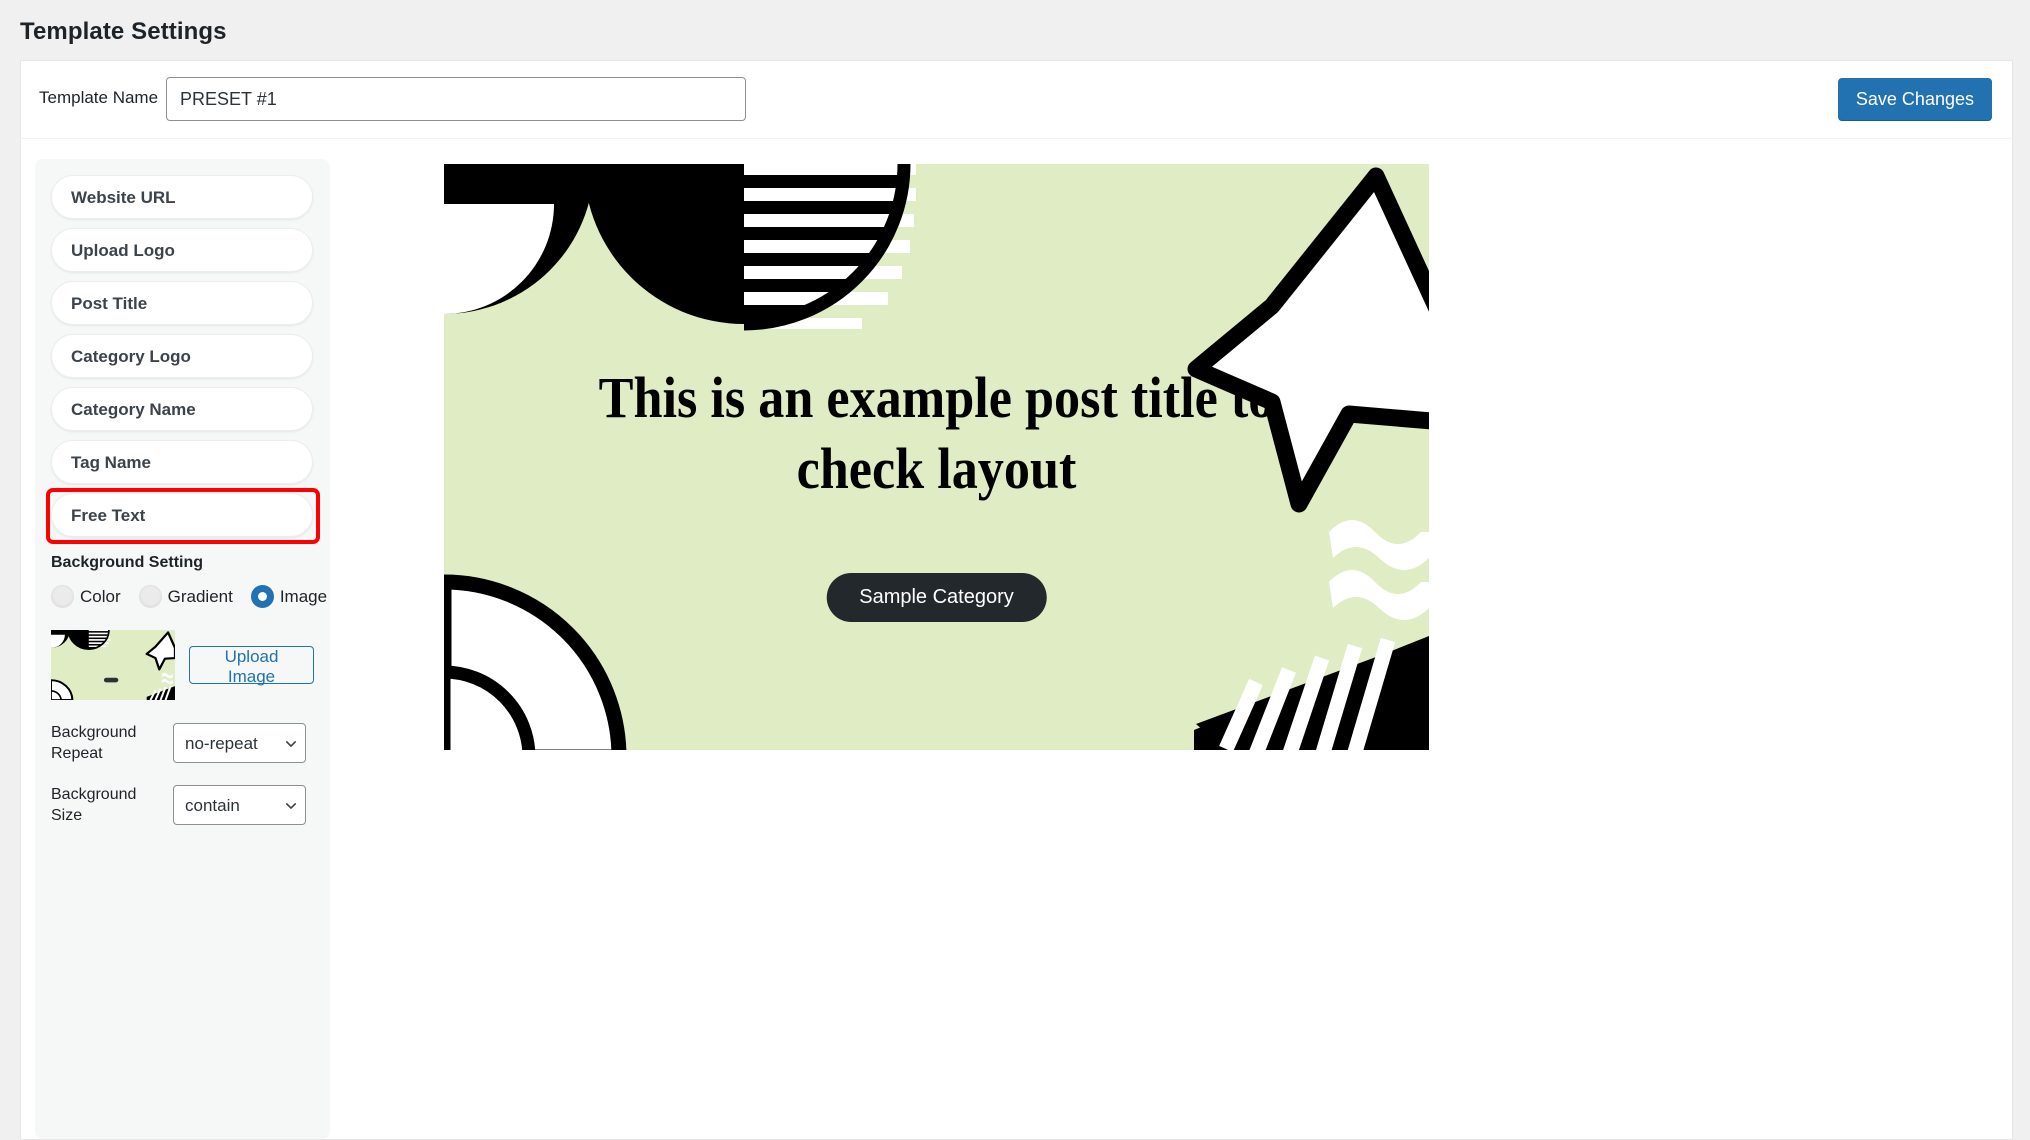 The width and height of the screenshot is (2030, 1140). I want to click on background-repeat-label-line1: Background, so click(94, 732).